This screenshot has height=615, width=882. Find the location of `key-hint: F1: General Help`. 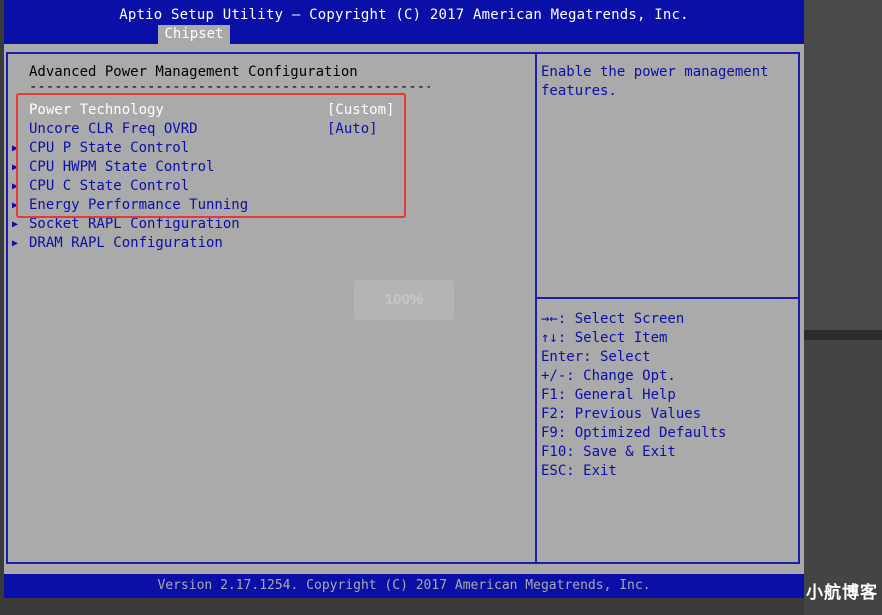

key-hint: F1: General Help is located at coordinates (608, 395).